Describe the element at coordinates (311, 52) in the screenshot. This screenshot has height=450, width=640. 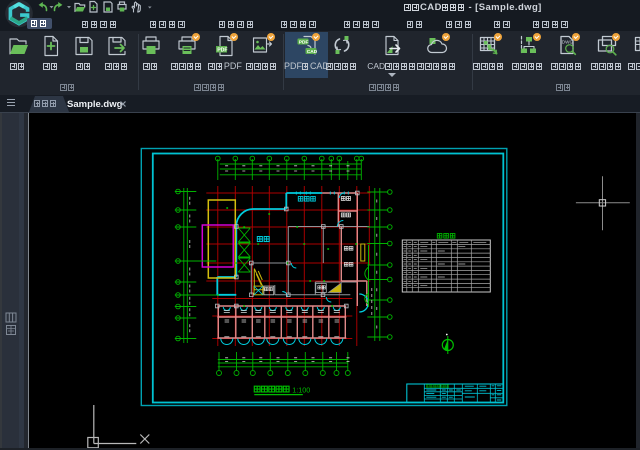
I see `svg-text: CAD` at that location.